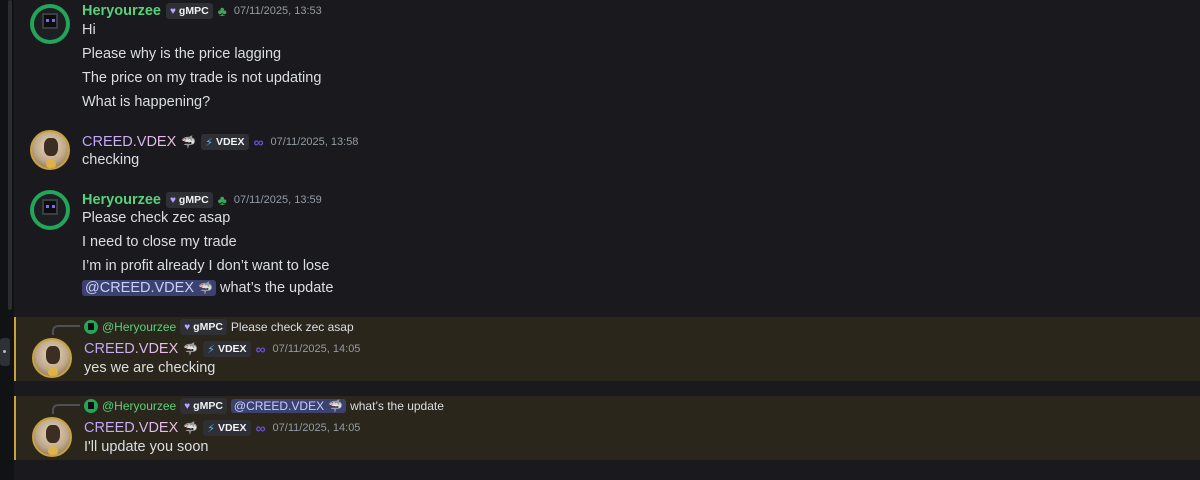 This screenshot has height=480, width=1200. Describe the element at coordinates (111, 160) in the screenshot. I see `message-line: checking` at that location.